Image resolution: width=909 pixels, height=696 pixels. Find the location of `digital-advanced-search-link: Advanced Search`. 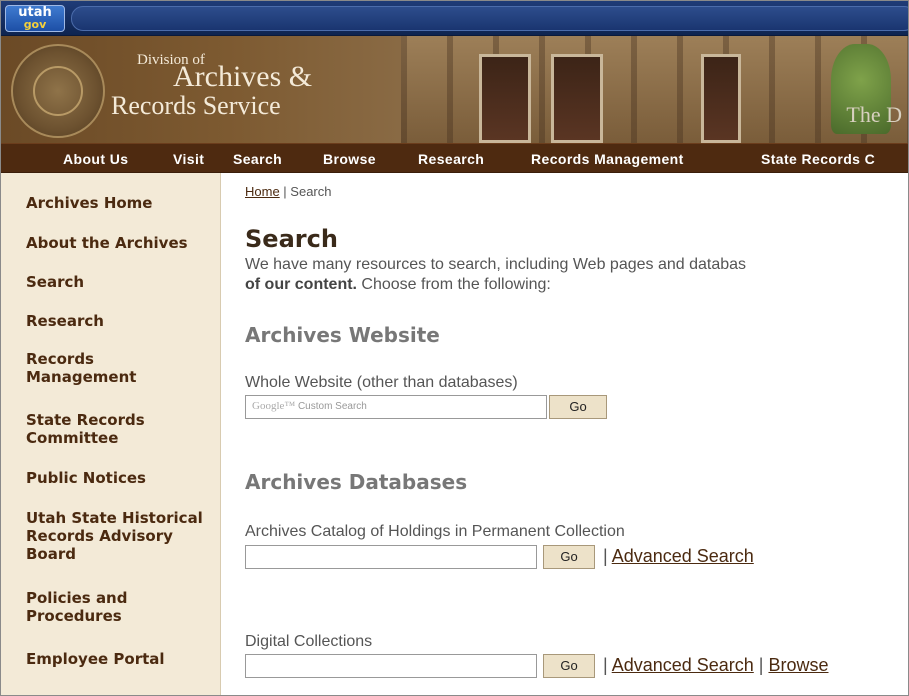

digital-advanced-search-link: Advanced Search is located at coordinates (683, 665).